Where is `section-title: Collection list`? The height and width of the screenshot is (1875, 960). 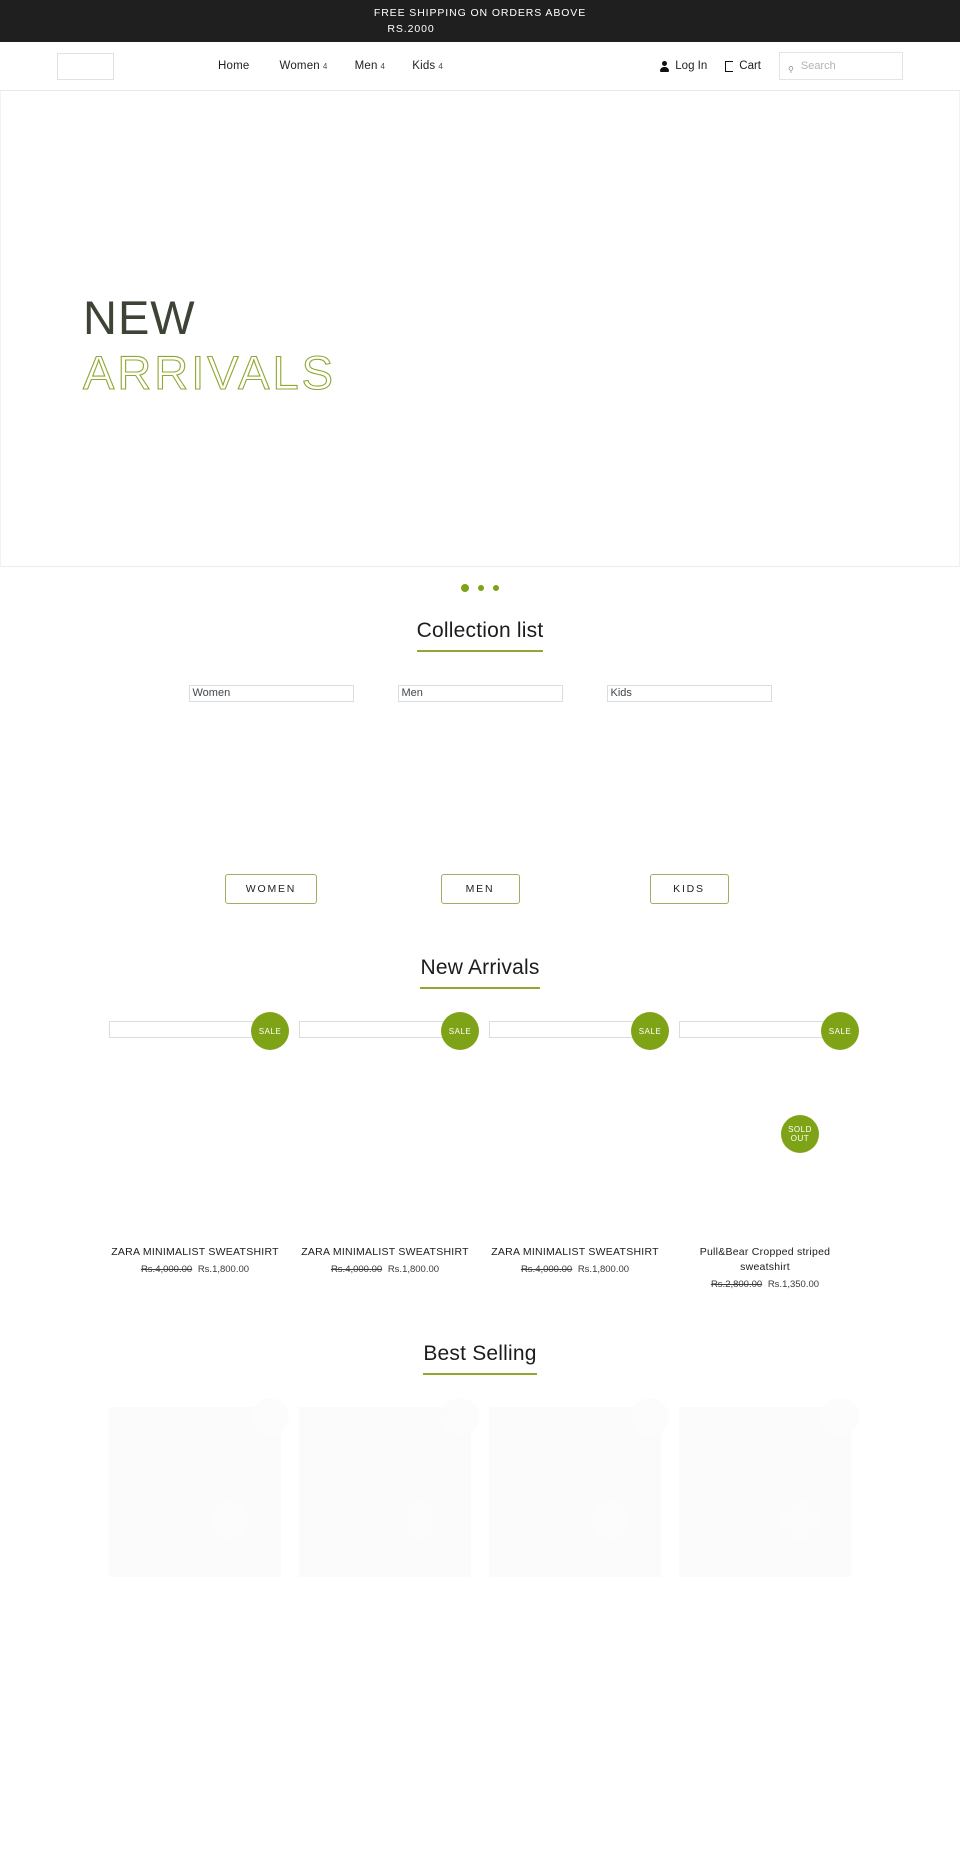 section-title: Collection list is located at coordinates (480, 635).